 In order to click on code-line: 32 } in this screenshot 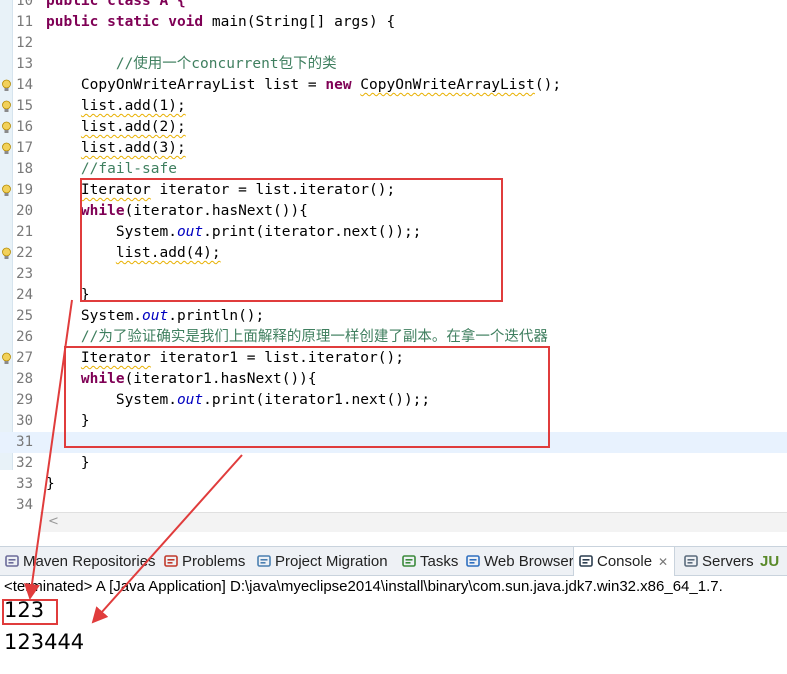, I will do `click(393, 463)`.